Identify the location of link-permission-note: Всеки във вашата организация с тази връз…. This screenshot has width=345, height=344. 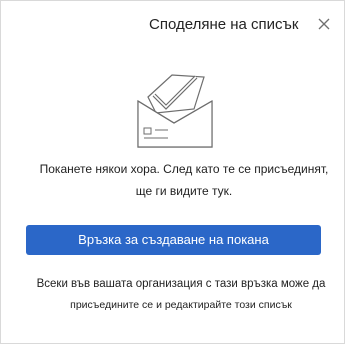
(181, 295).